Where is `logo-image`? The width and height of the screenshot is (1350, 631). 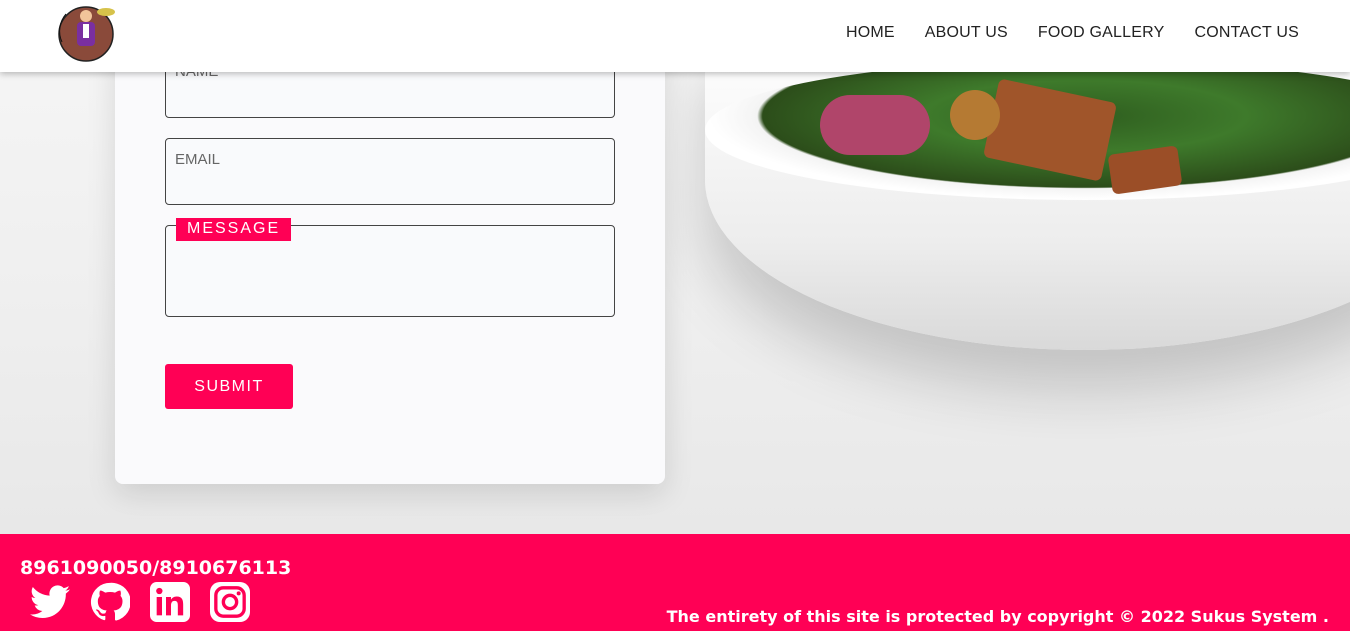
logo-image is located at coordinates (86, 34).